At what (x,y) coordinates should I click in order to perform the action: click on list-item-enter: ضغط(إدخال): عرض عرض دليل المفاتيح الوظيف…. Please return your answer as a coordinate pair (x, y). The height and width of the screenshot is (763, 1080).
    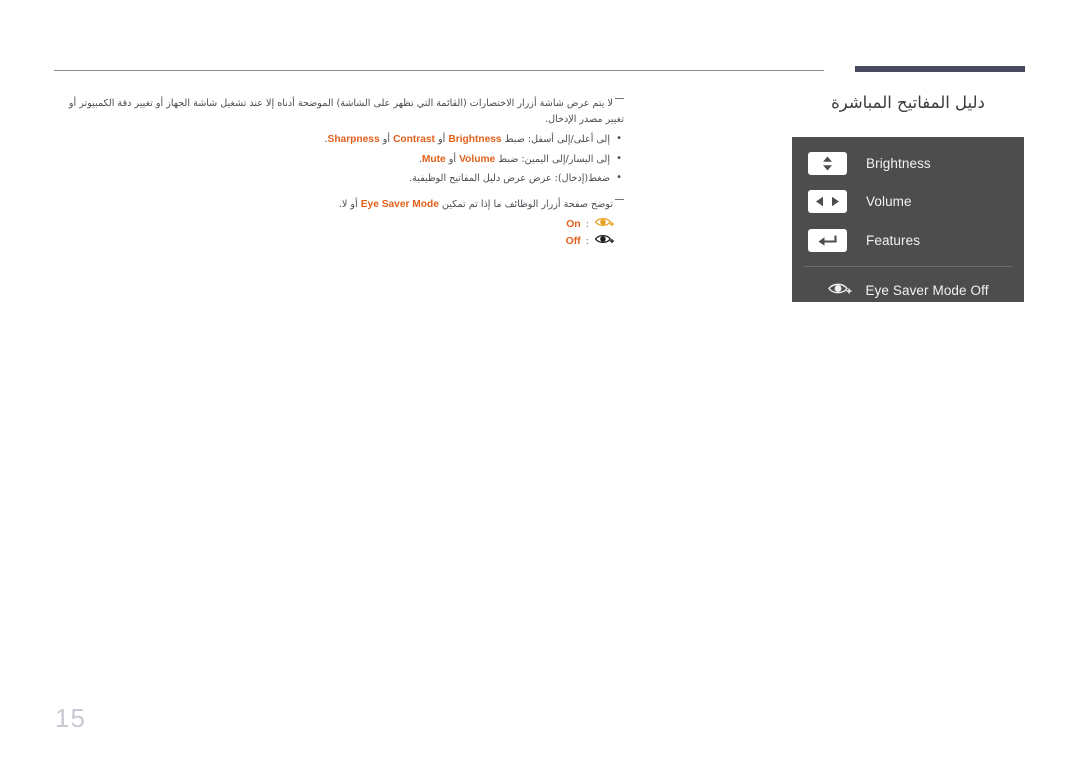
    Looking at the image, I should click on (339, 178).